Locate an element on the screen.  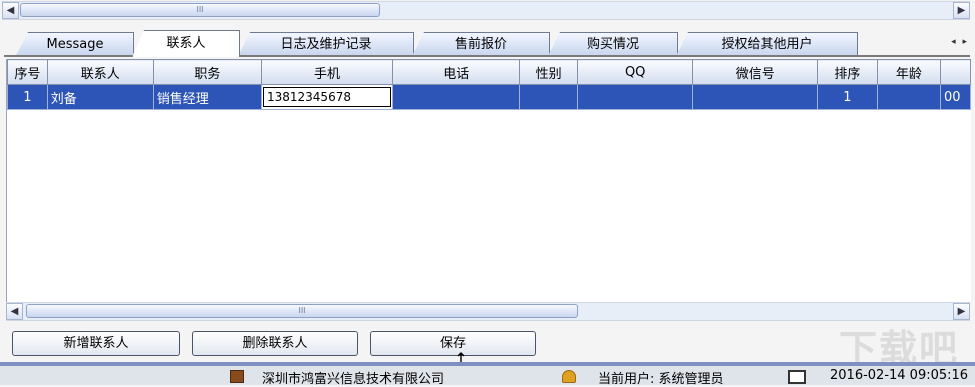
grid-horizontal-scrollbar: ◀ III ▶ is located at coordinates (488, 311).